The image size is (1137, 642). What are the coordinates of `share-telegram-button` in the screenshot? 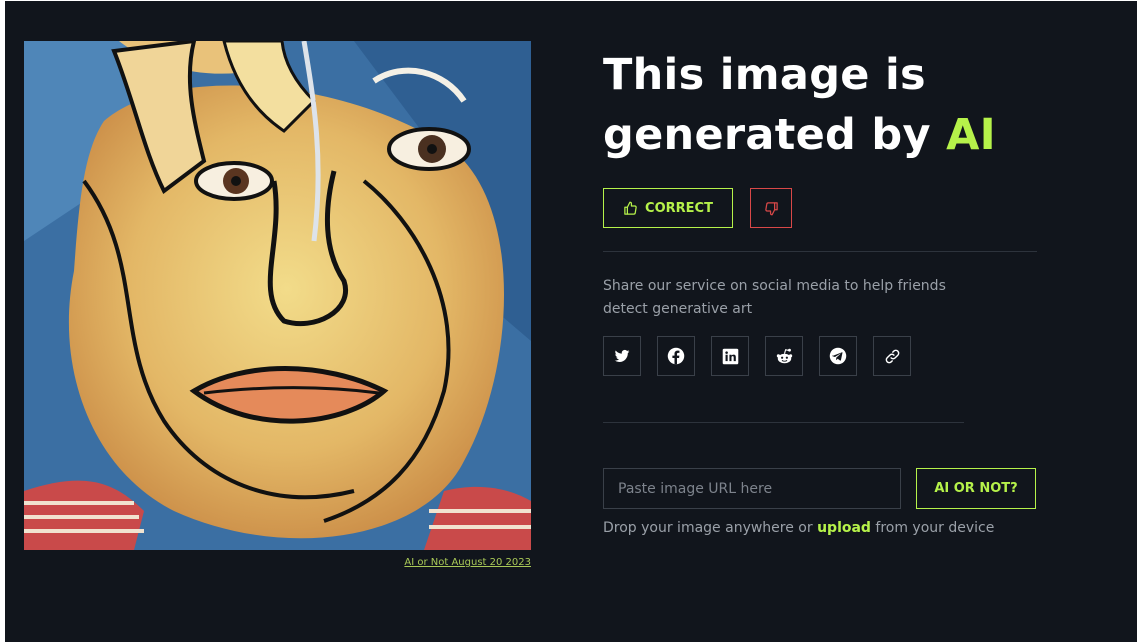 It's located at (838, 356).